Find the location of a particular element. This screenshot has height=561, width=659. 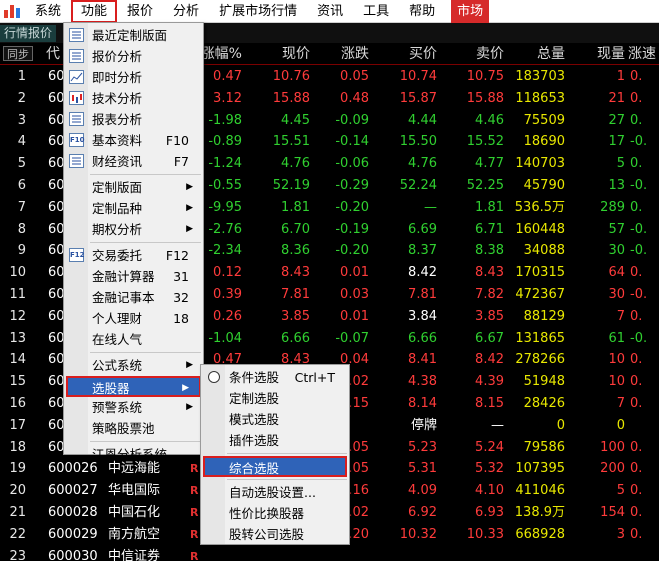

cell-ask: 10.75 is located at coordinates (485, 76).